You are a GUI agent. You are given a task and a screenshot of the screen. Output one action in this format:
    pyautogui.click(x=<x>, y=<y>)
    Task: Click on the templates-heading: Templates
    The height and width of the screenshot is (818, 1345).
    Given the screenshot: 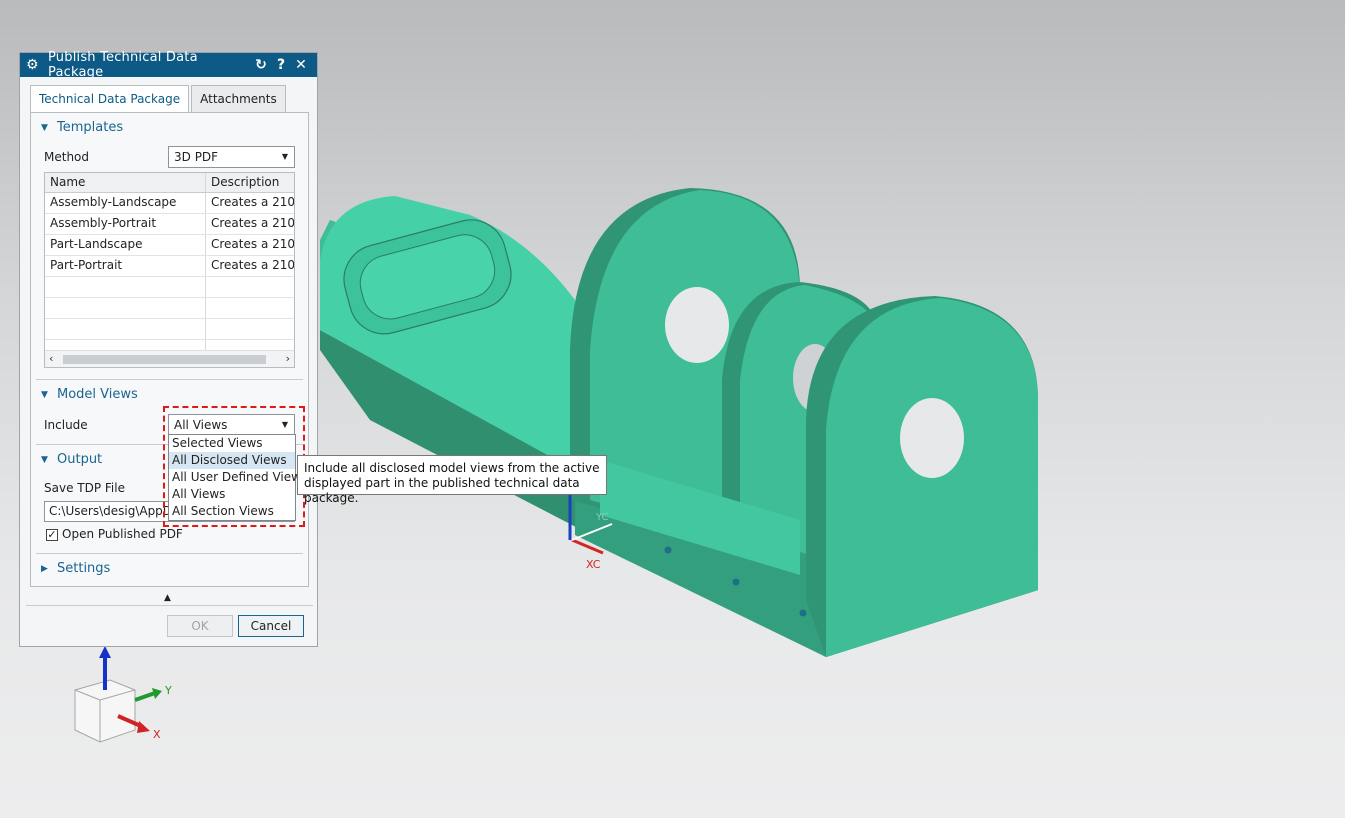 What is the action you would take?
    pyautogui.click(x=90, y=127)
    